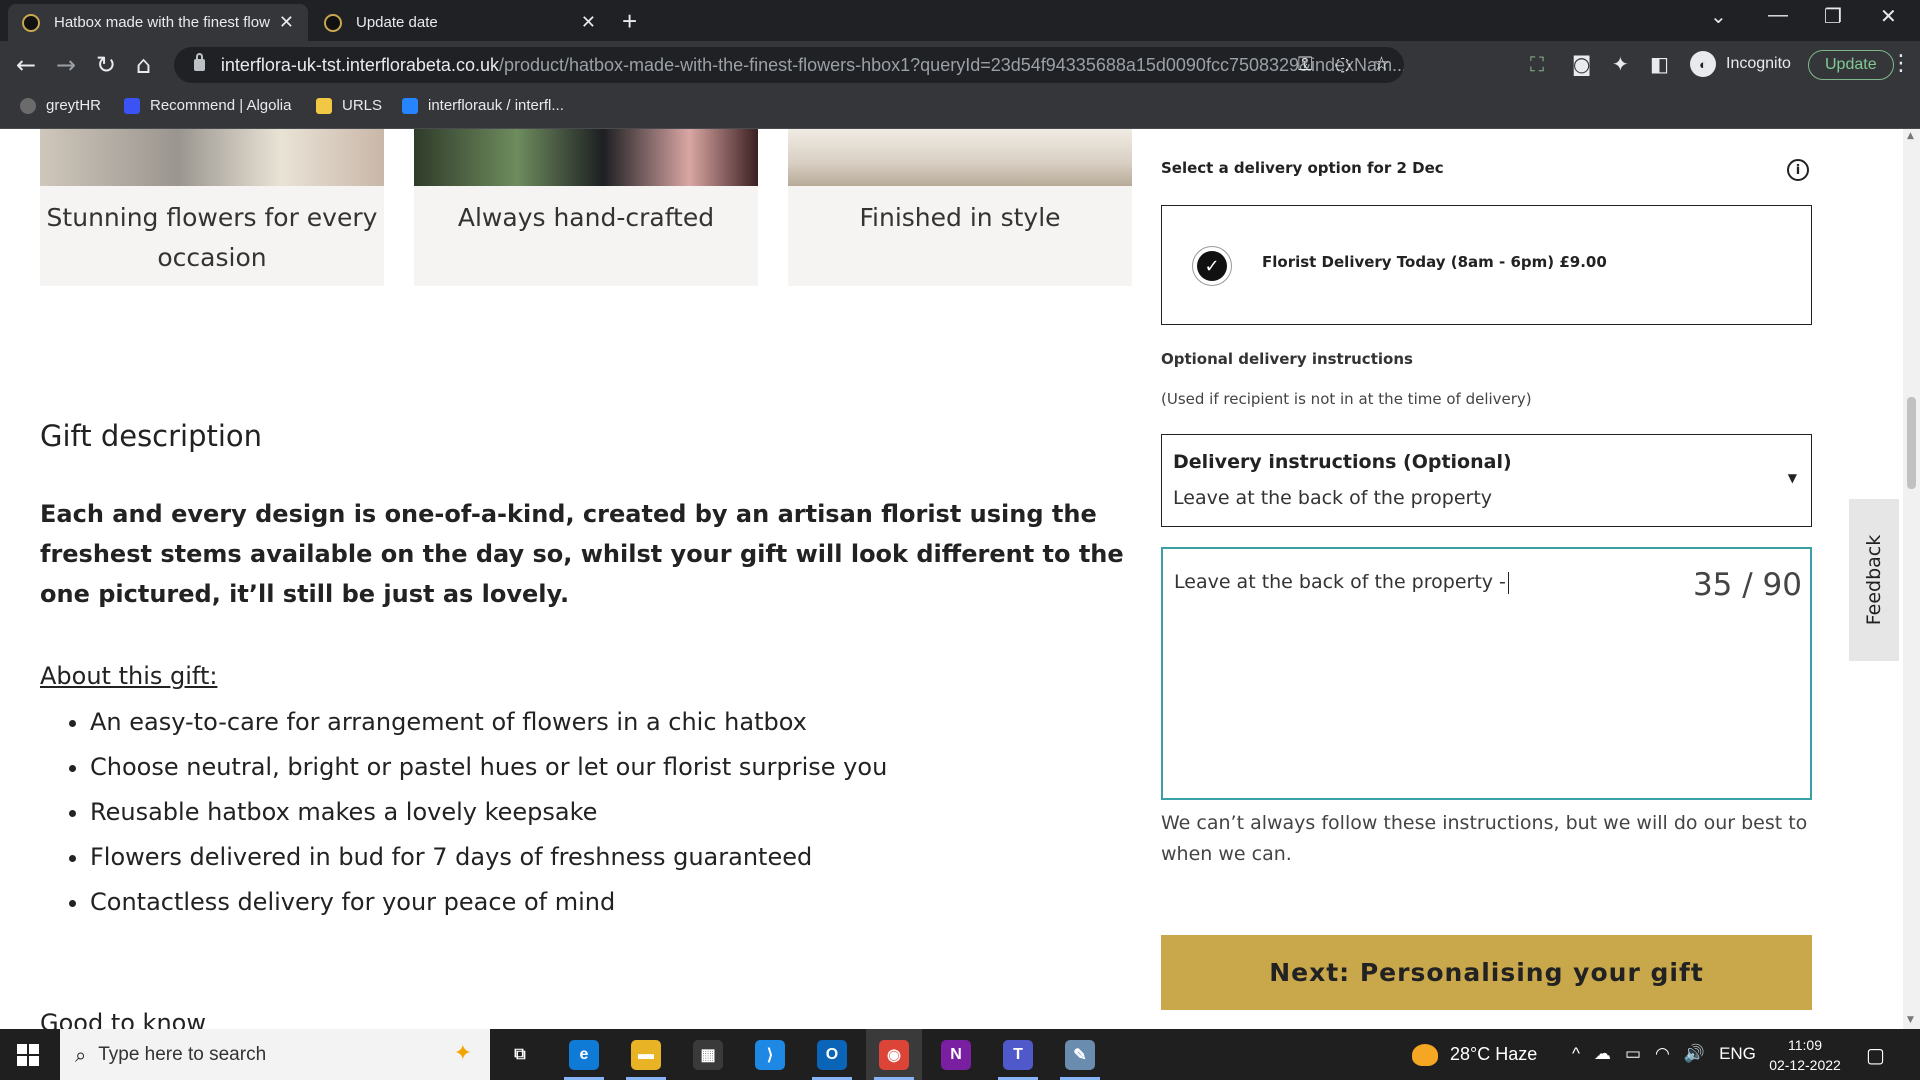 The image size is (1920, 1080). Describe the element at coordinates (81, 1054) in the screenshot. I see `search-icon: ⌕` at that location.